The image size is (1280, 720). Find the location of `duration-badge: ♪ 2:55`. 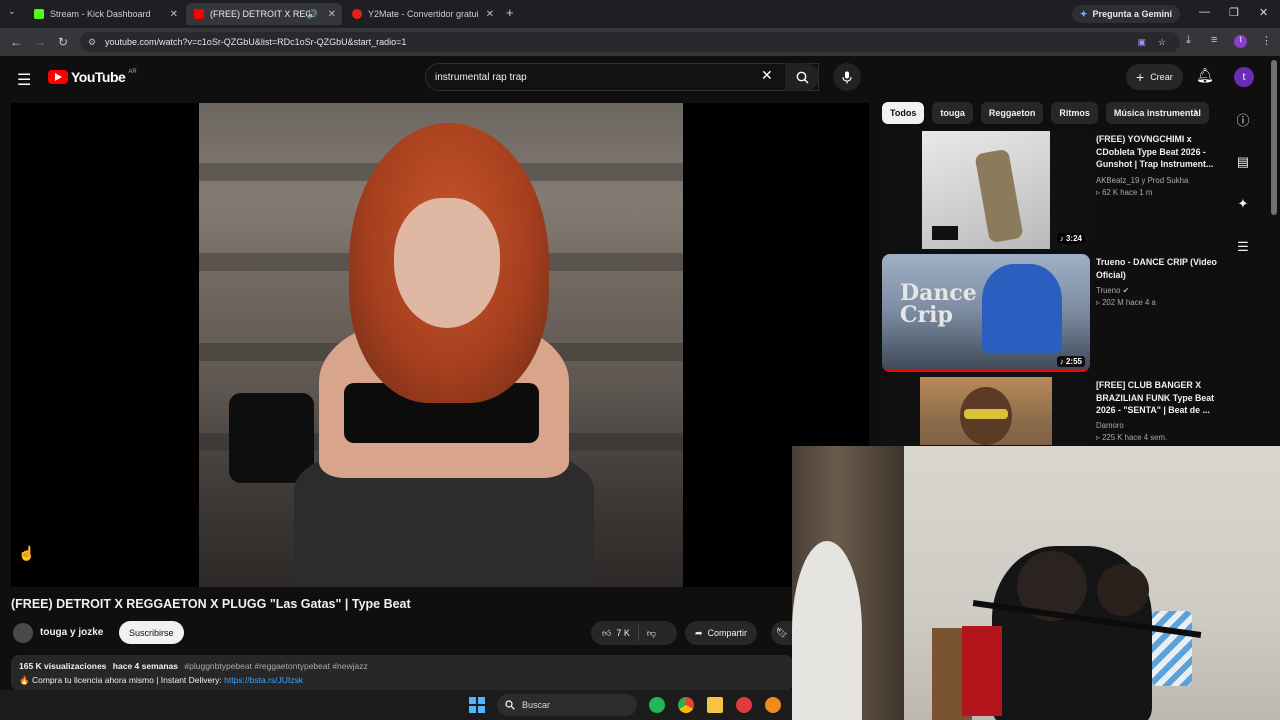

duration-badge: ♪ 2:55 is located at coordinates (1070, 361).